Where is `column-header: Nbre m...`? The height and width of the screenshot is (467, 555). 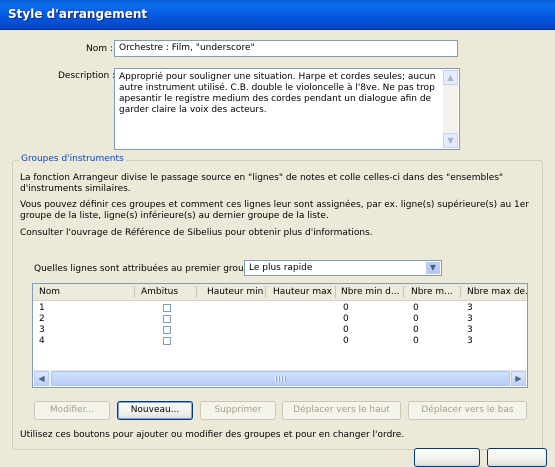
column-header: Nbre m... is located at coordinates (432, 292).